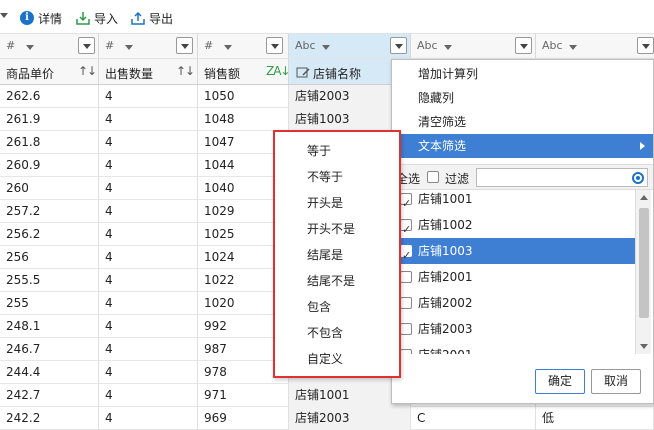 The width and height of the screenshot is (654, 430). I want to click on cancel-button: 取消, so click(616, 381).